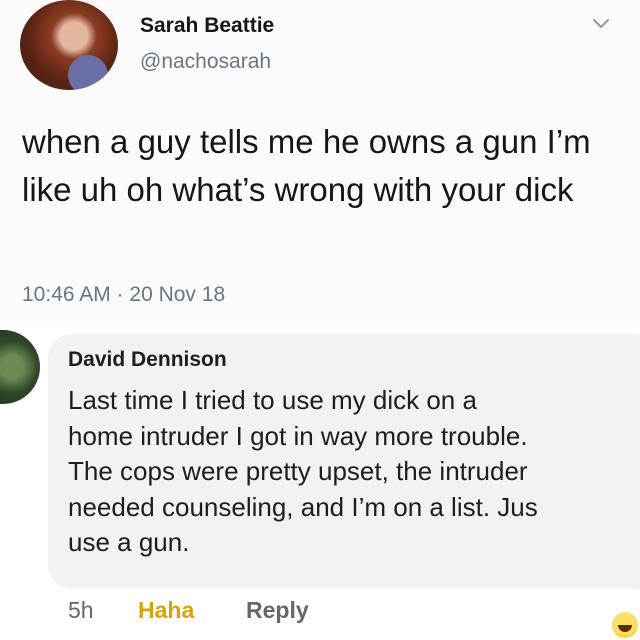 The height and width of the screenshot is (640, 640). I want to click on chevron-down-icon, so click(601, 23).